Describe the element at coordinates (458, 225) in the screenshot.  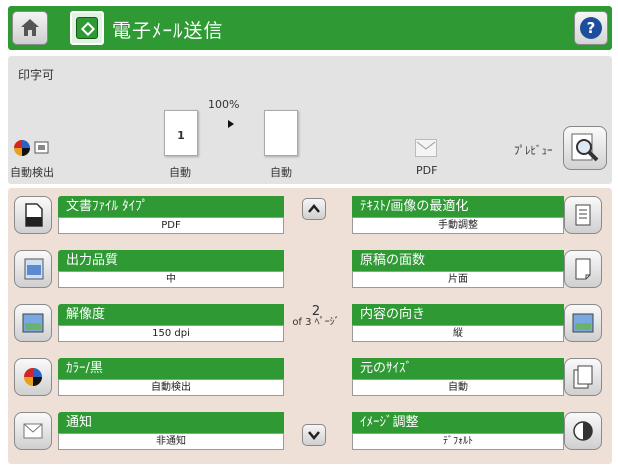
I see `setting-value: 手動調整` at that location.